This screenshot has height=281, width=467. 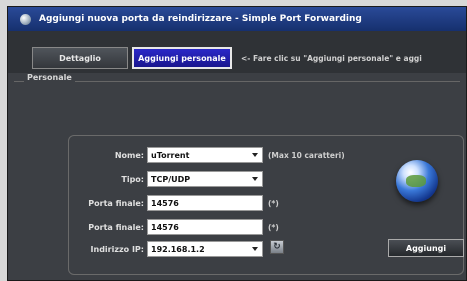 I want to click on globe-land, so click(x=416, y=181).